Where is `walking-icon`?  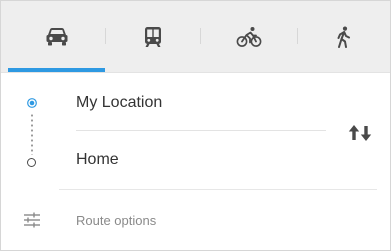 walking-icon is located at coordinates (343, 37).